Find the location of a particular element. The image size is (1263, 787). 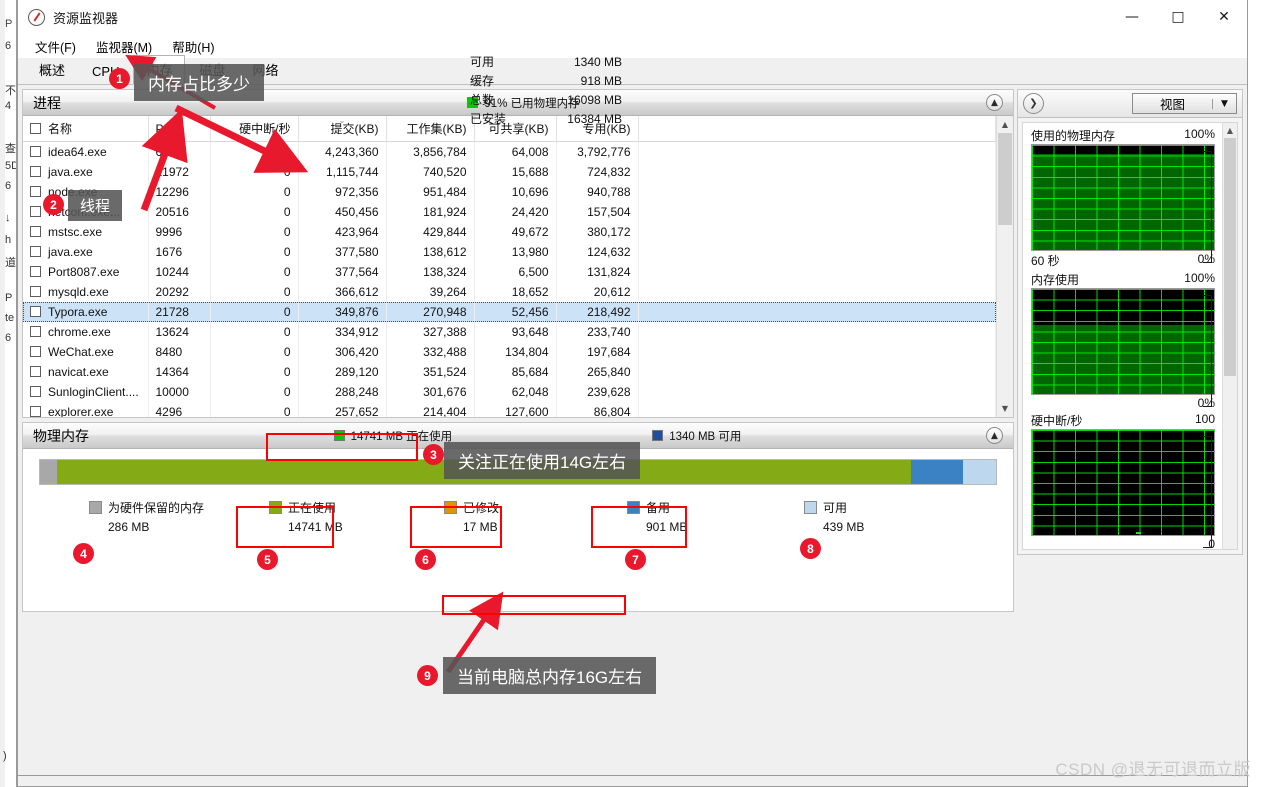

cell-shareable: 62,048 is located at coordinates (515, 391).